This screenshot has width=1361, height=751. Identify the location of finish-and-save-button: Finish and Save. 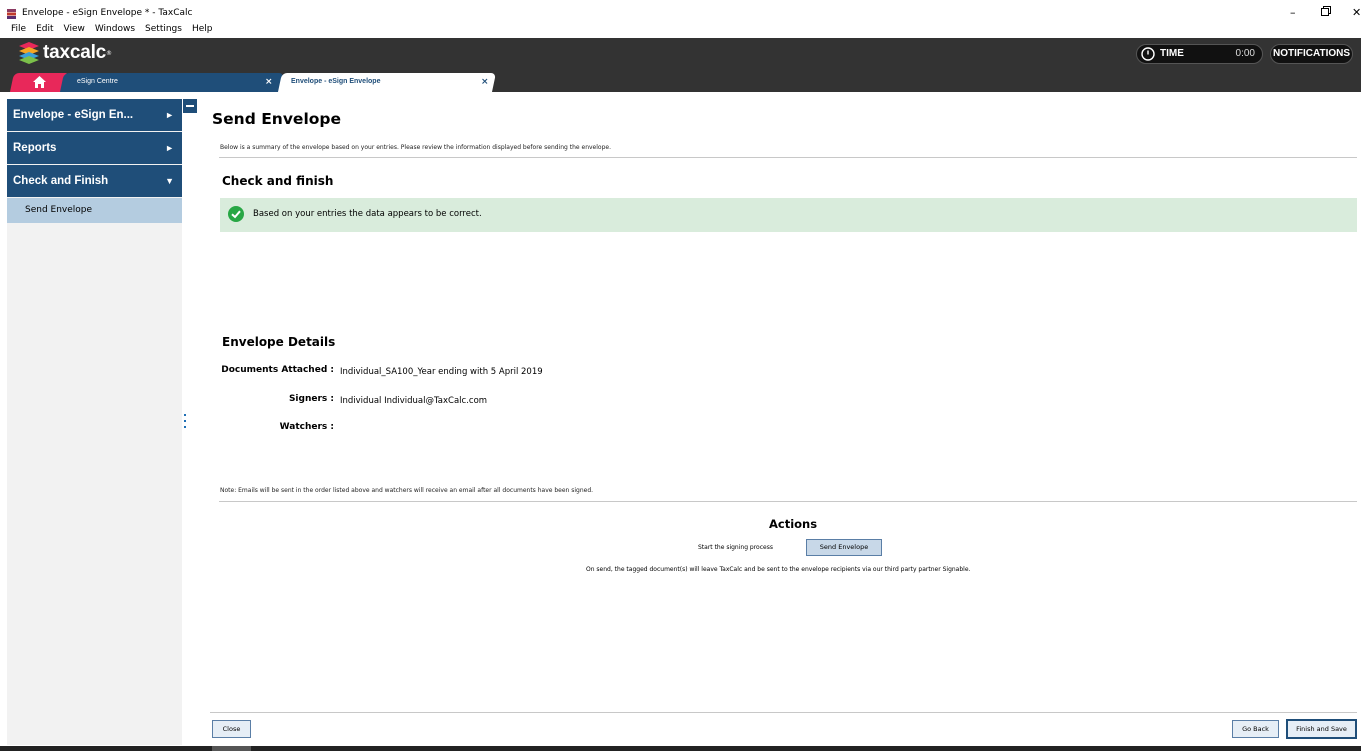
(1321, 729).